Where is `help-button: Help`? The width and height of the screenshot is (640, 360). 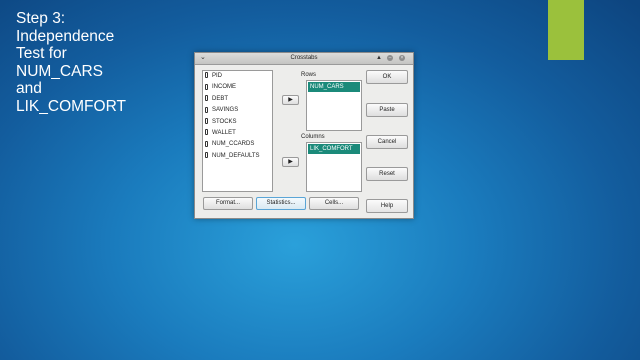
help-button: Help is located at coordinates (387, 206).